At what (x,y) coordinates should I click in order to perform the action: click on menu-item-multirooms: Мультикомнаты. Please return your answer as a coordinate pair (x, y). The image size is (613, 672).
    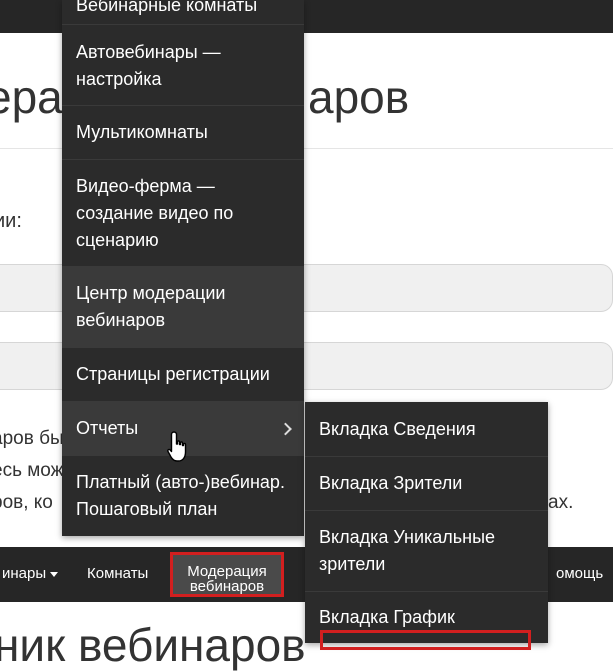
    Looking at the image, I should click on (183, 132).